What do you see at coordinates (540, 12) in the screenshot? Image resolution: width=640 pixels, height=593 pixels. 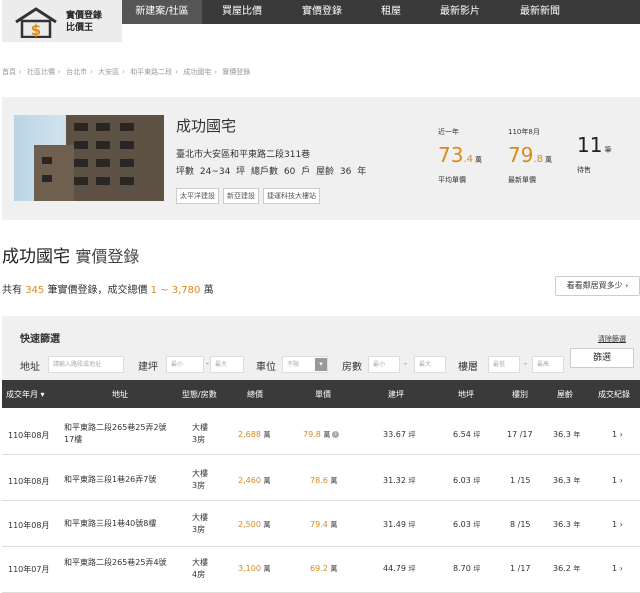 I see `nav-news: 最新新聞` at bounding box center [540, 12].